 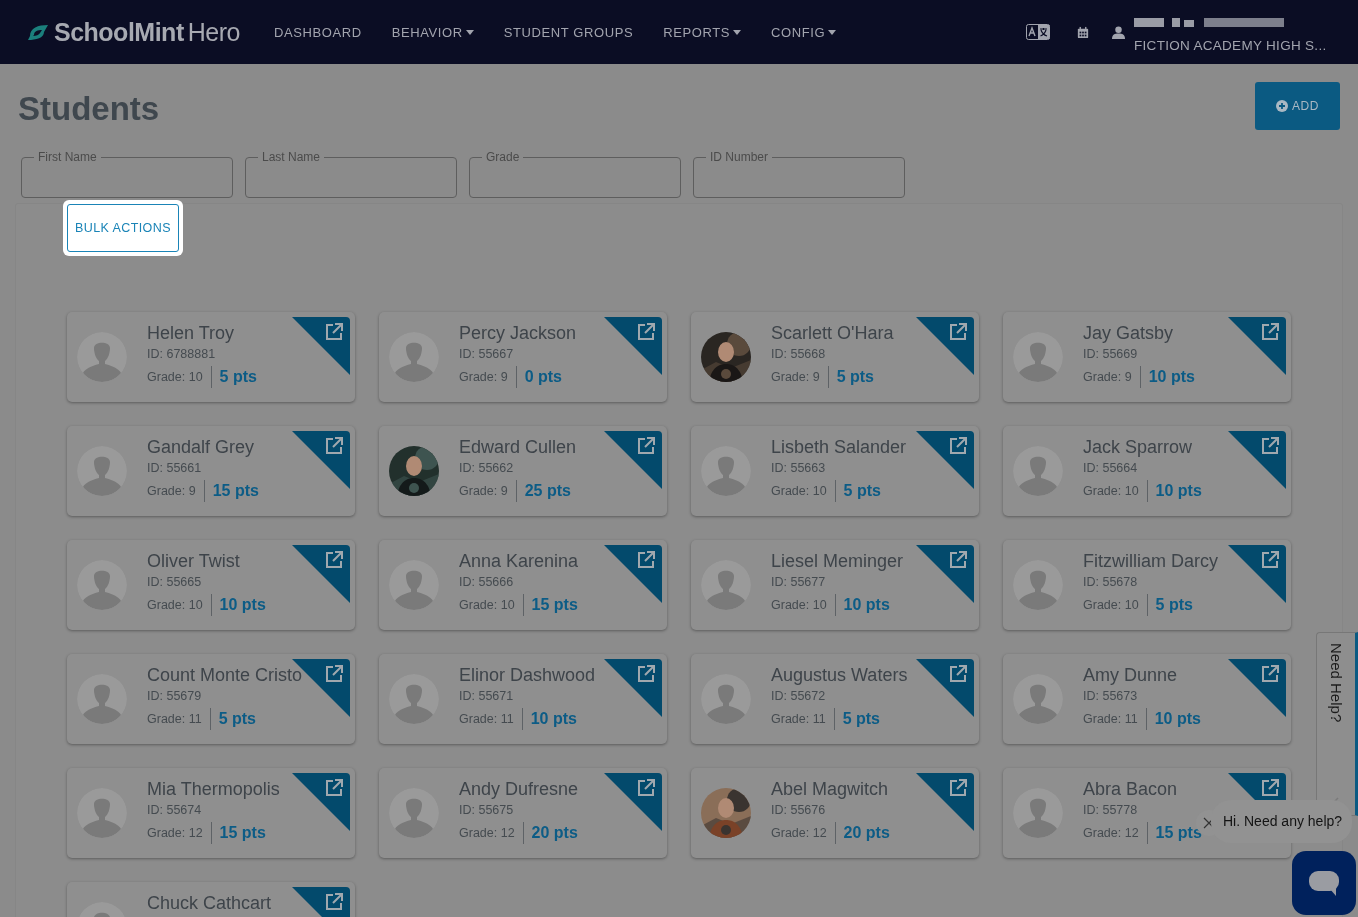 What do you see at coordinates (527, 675) in the screenshot?
I see `student-name: Elinor Dashwood` at bounding box center [527, 675].